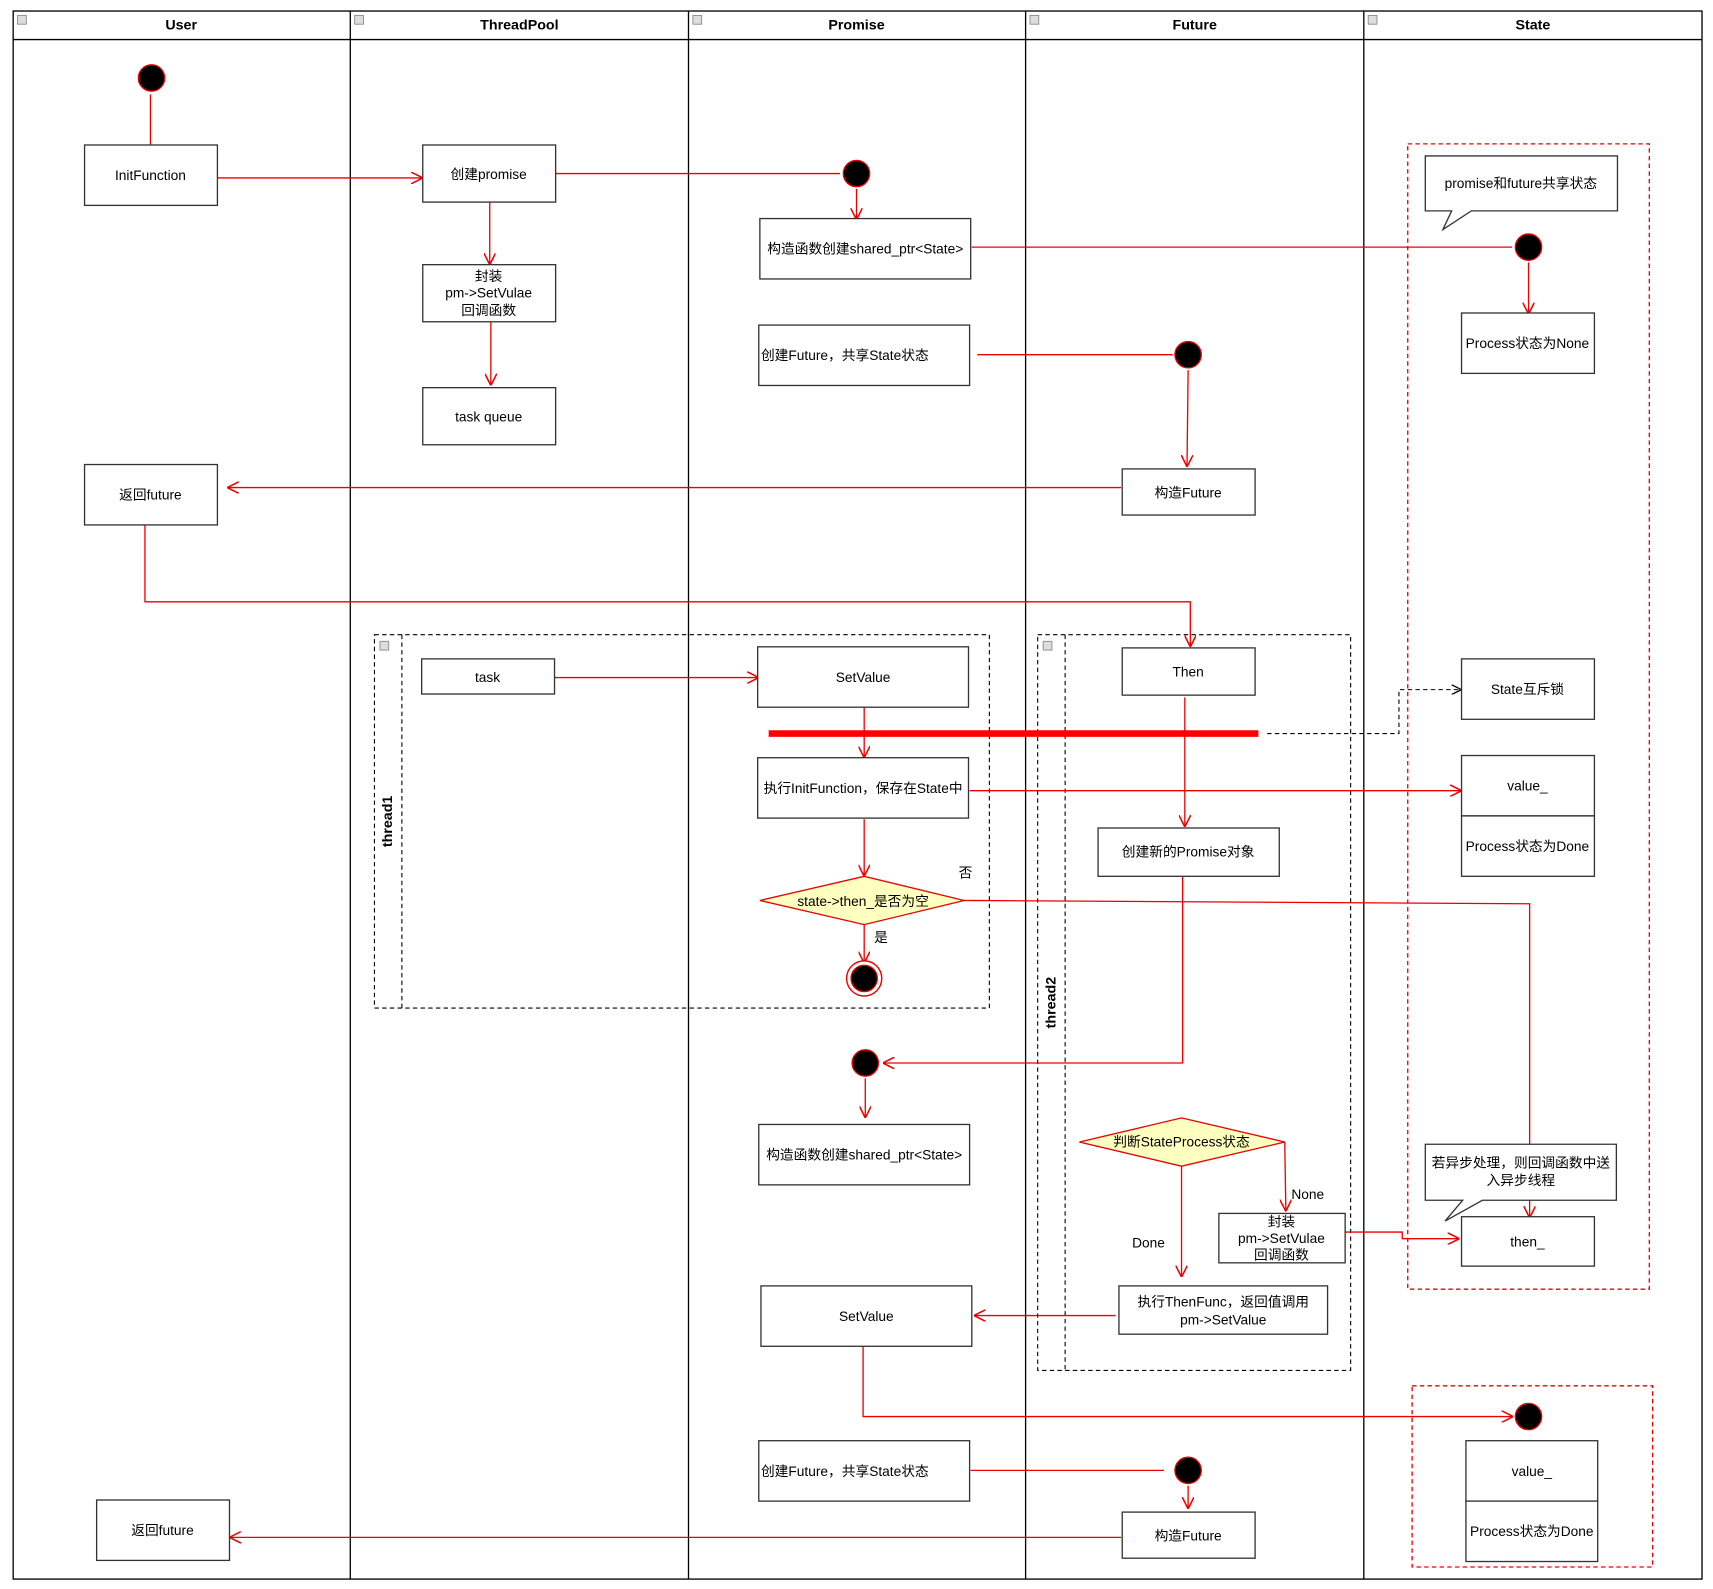 The width and height of the screenshot is (1713, 1589). What do you see at coordinates (1188, 492) in the screenshot?
I see `construct-future-label-1: 构造Future` at bounding box center [1188, 492].